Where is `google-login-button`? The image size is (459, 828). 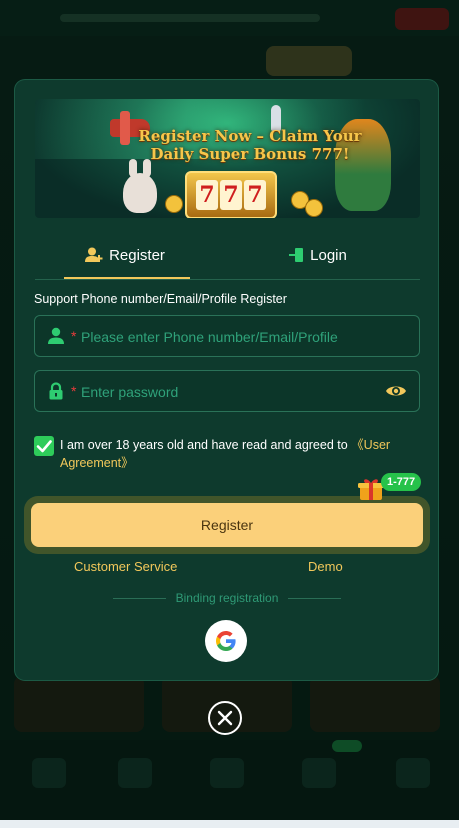 google-login-button is located at coordinates (226, 641).